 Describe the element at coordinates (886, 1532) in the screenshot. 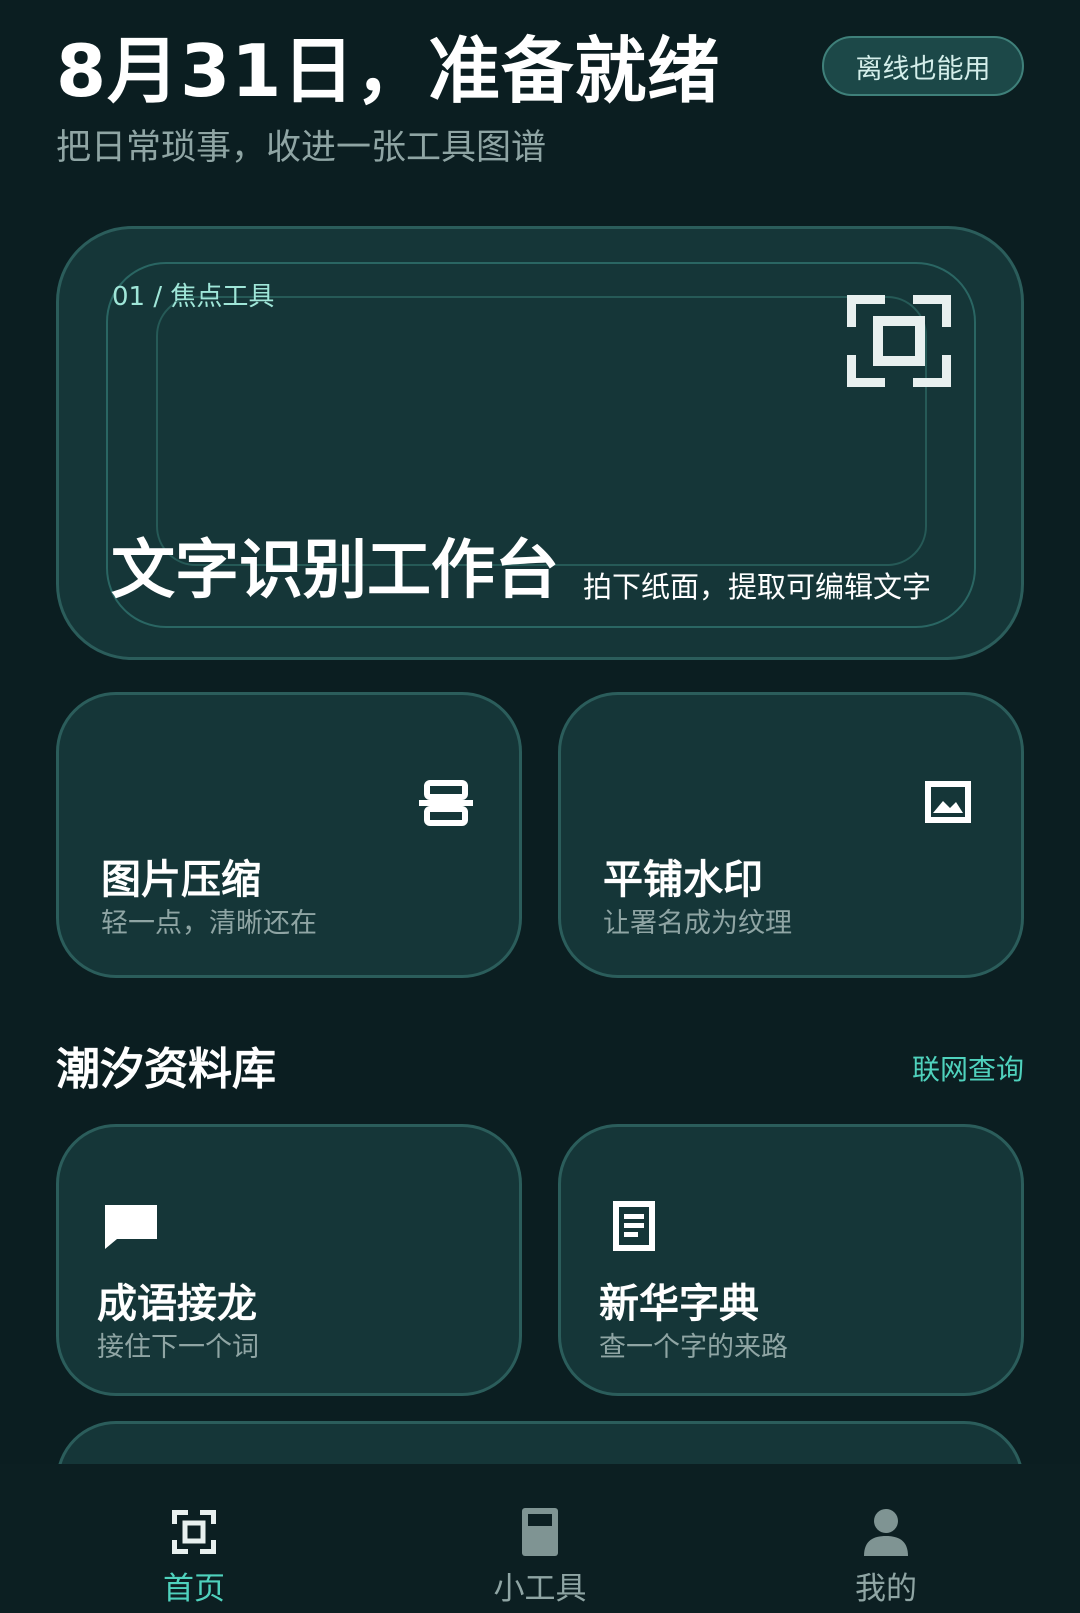

I see `person-icon` at that location.